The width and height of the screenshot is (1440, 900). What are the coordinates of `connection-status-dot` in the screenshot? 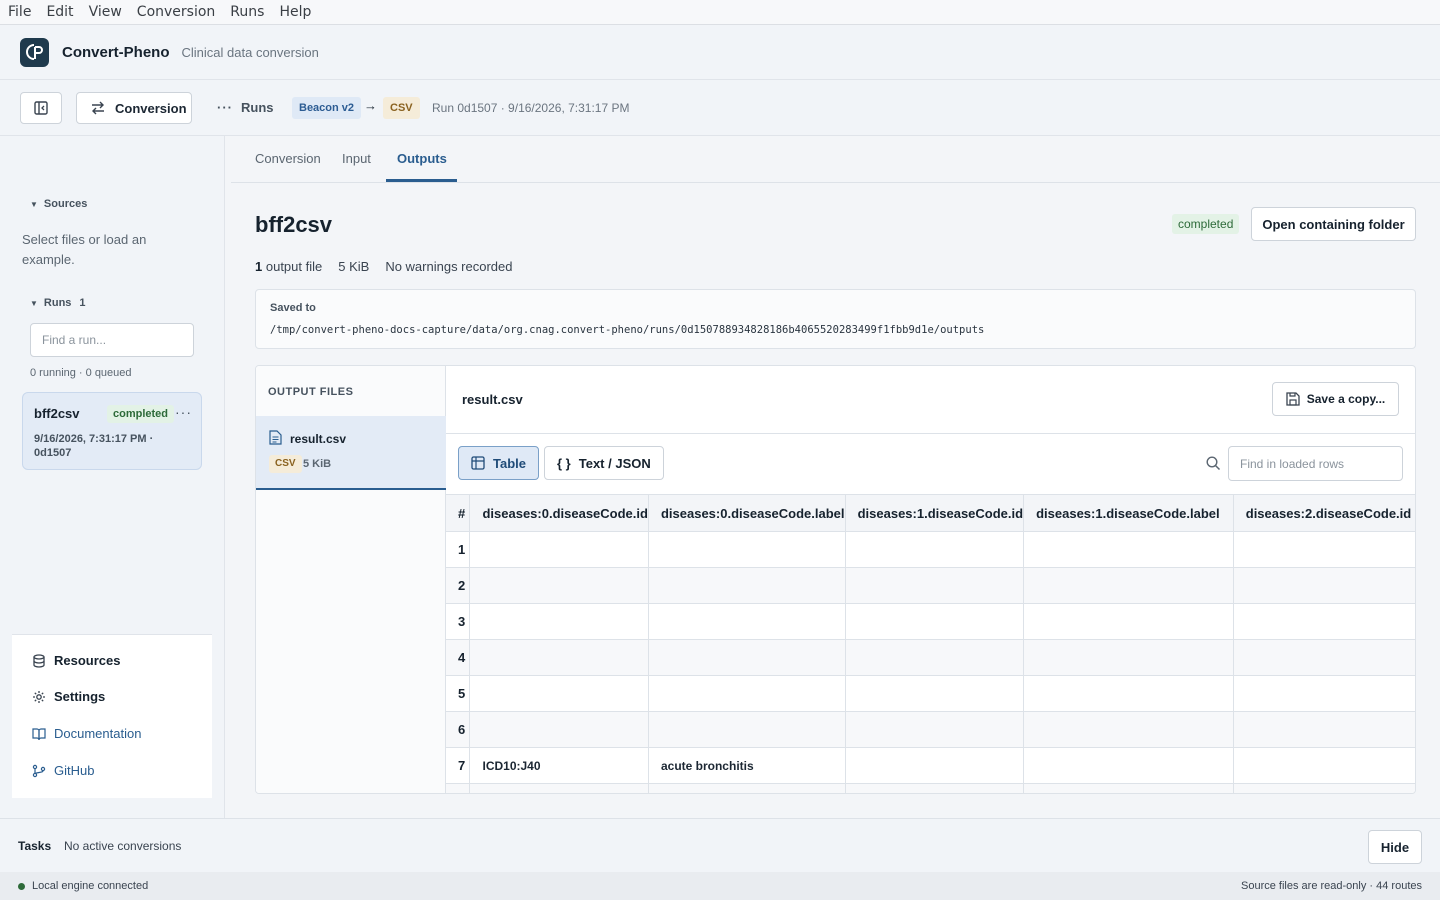 It's located at (21, 886).